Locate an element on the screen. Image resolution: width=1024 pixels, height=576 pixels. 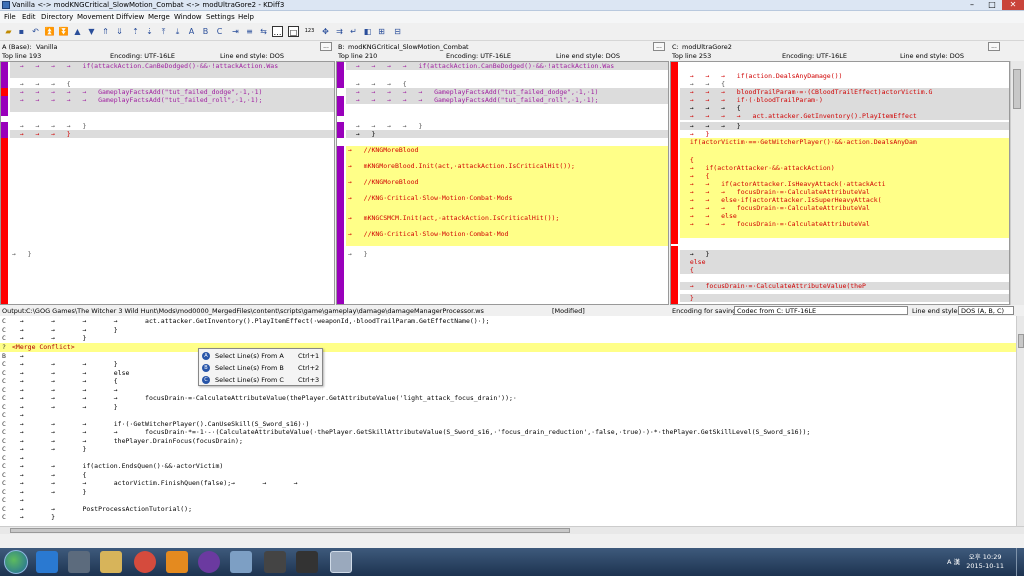
prev-nonwhite-icon: ⤒ is located at coordinates (163, 31).